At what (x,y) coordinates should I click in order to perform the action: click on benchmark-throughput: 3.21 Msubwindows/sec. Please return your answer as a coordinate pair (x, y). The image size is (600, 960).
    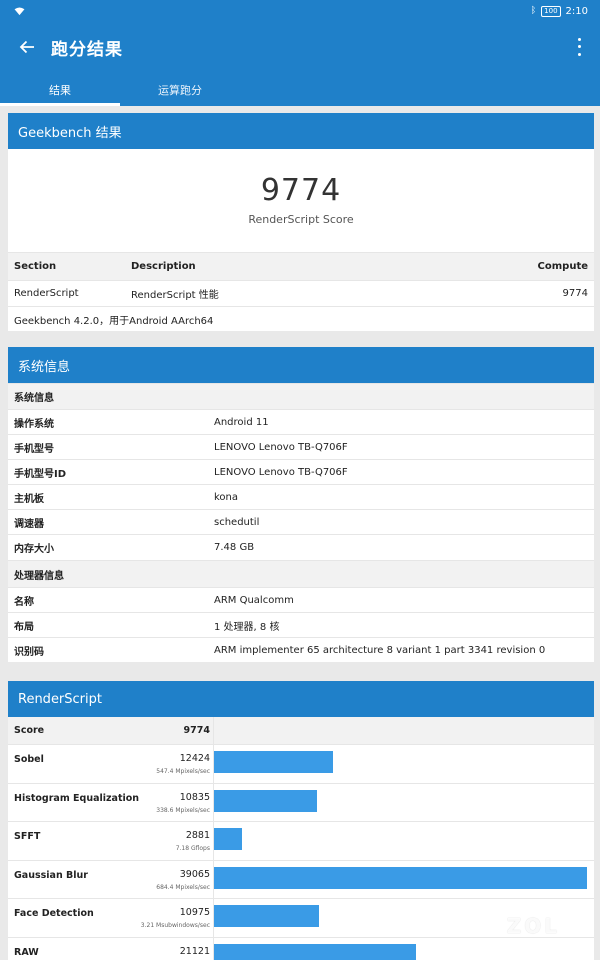
    Looking at the image, I should click on (175, 925).